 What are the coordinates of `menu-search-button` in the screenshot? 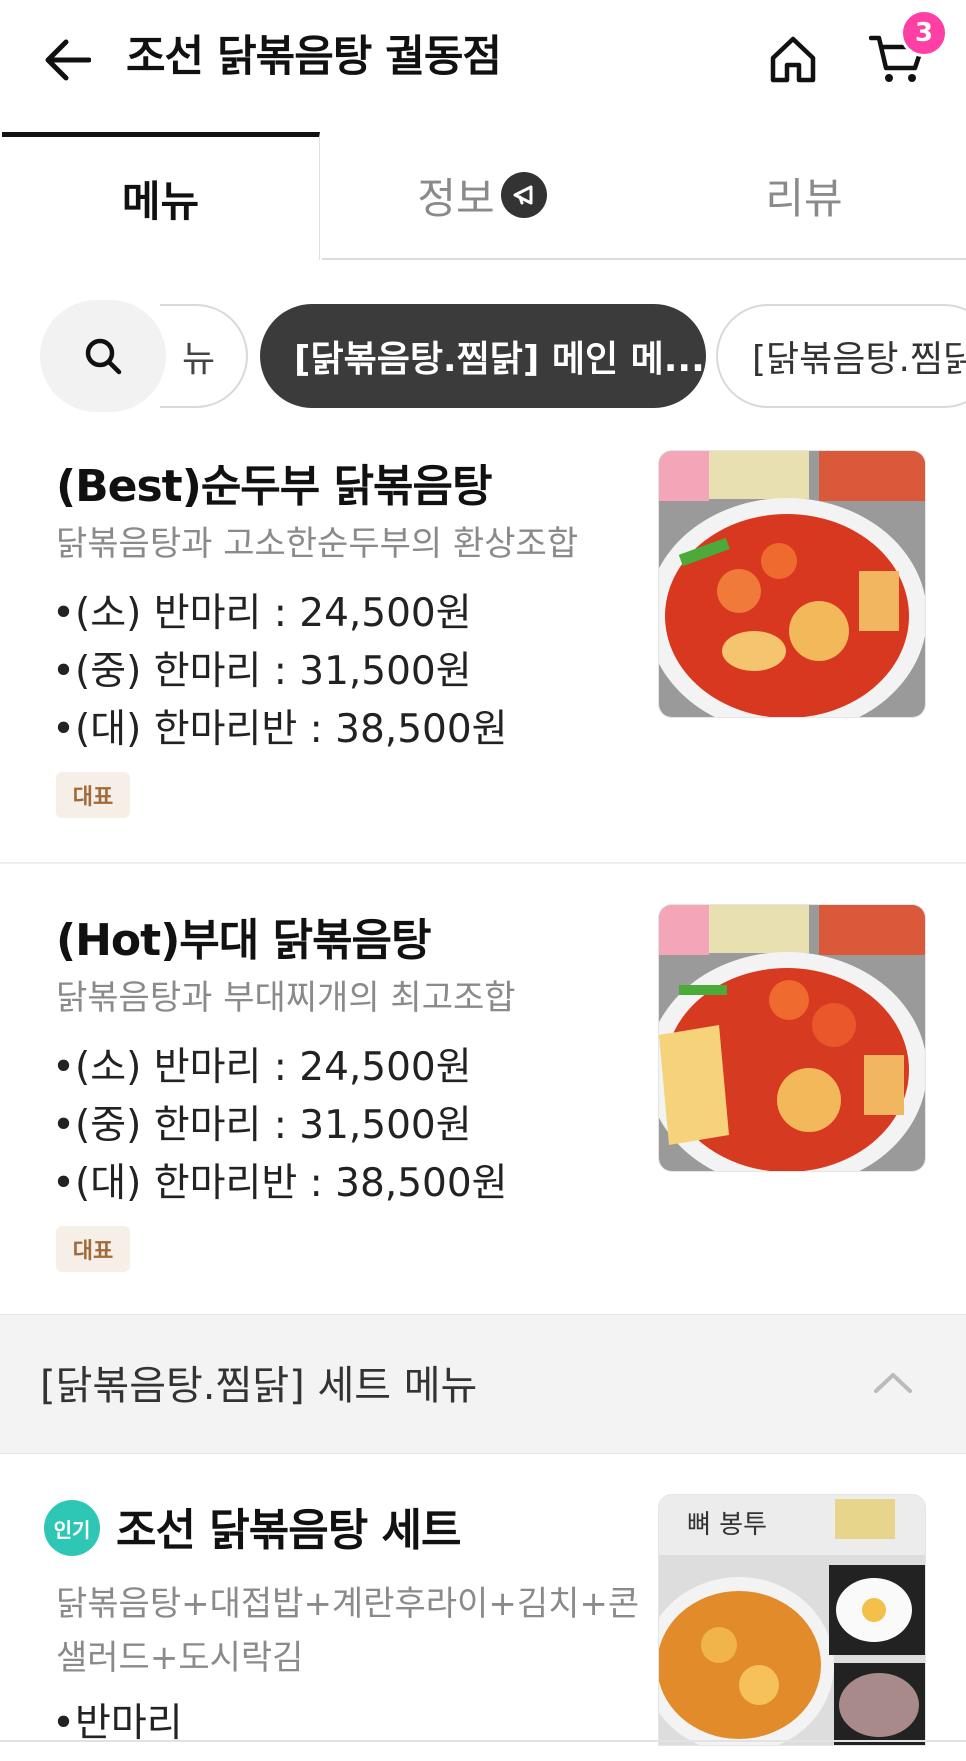 It's located at (103, 356).